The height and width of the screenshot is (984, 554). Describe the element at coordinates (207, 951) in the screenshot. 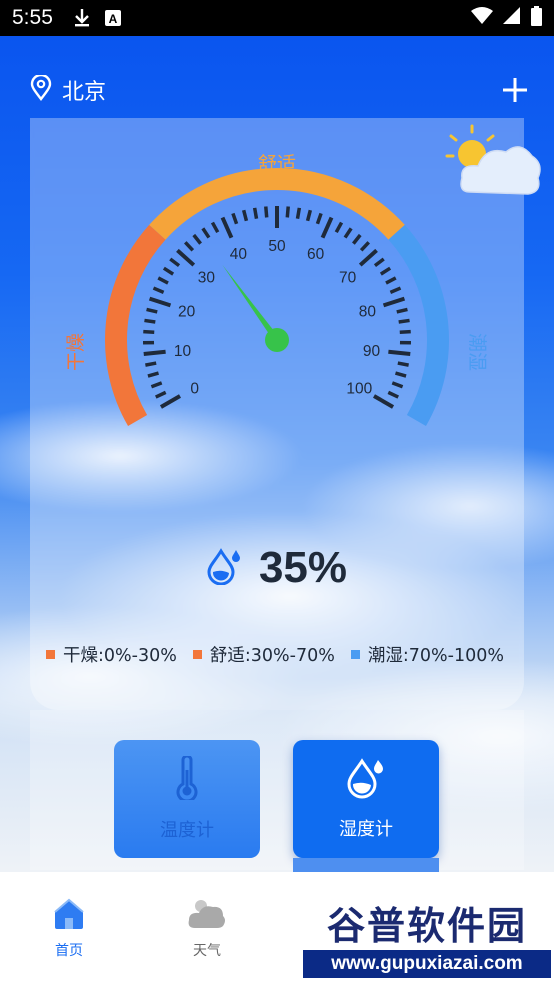

I see `nav-label-weather: 天气` at that location.